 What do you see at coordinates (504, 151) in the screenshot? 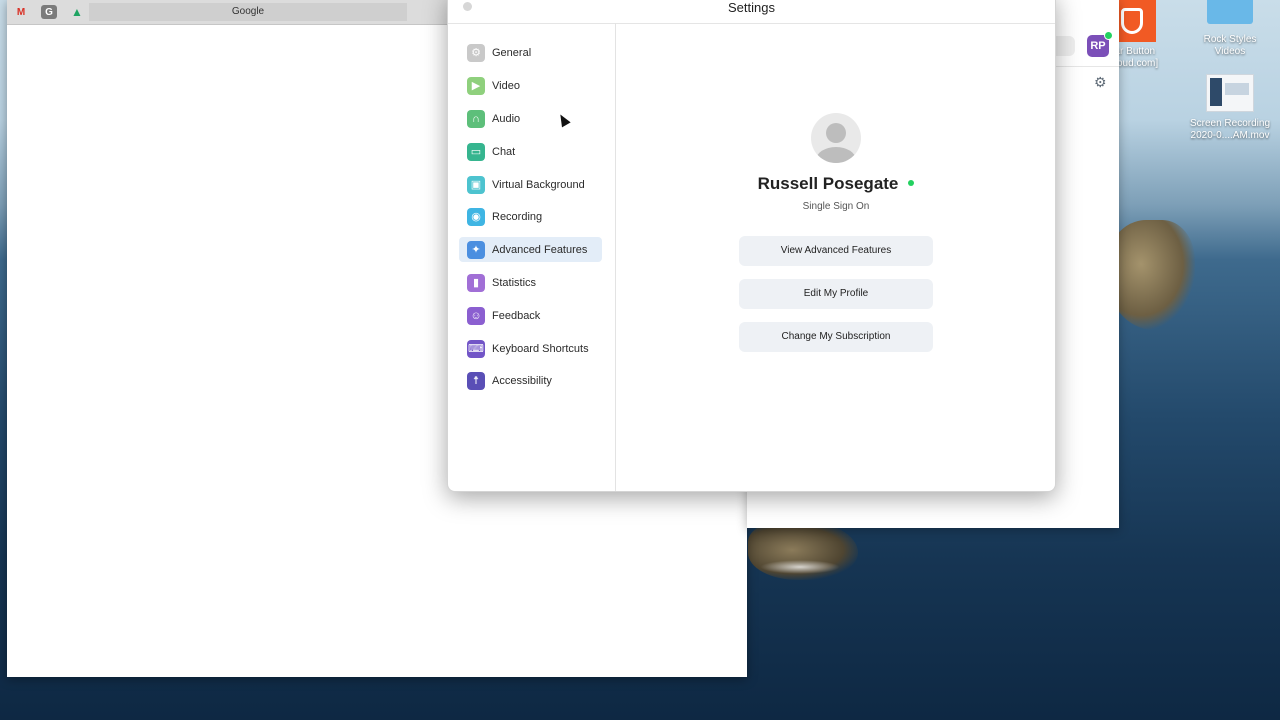
I see `sidebar-item-label: Chat` at bounding box center [504, 151].